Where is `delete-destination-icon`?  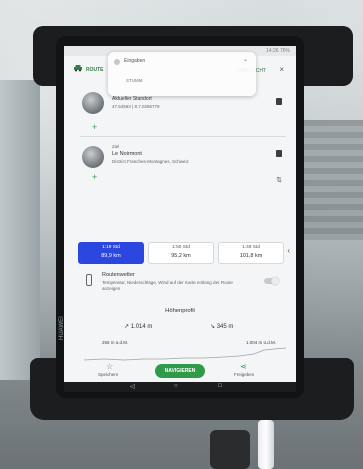 delete-destination-icon is located at coordinates (279, 153).